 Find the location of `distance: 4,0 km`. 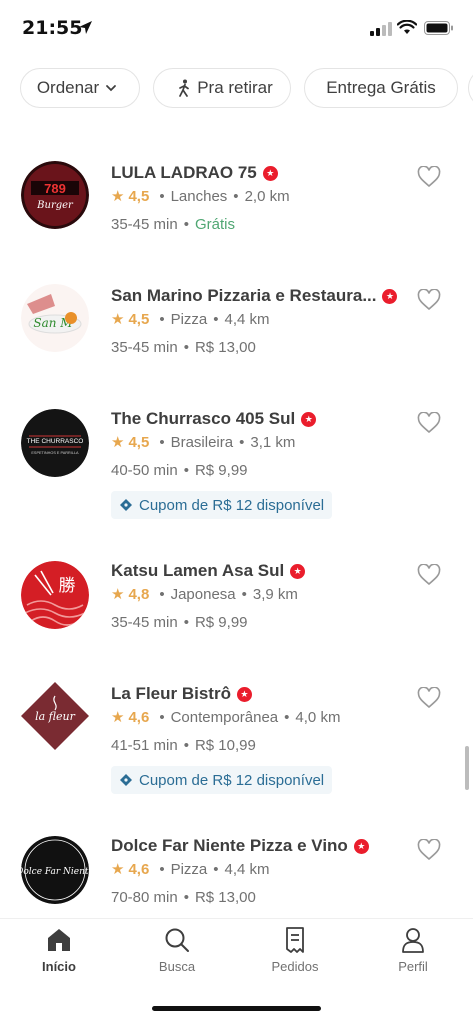

distance: 4,0 km is located at coordinates (318, 717).